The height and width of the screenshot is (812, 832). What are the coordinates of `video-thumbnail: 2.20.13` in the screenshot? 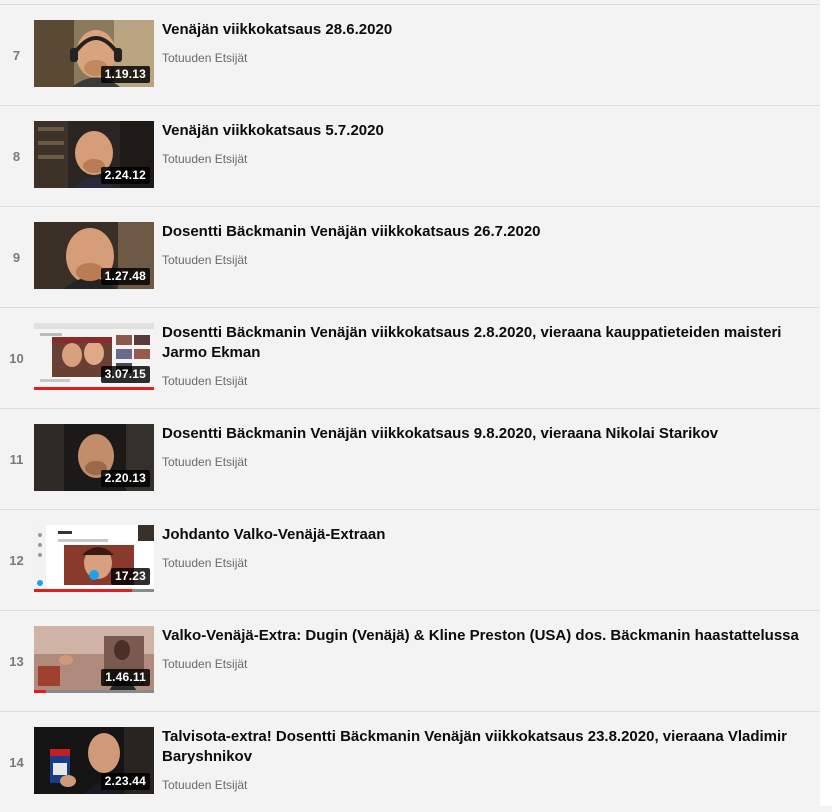 It's located at (94, 457).